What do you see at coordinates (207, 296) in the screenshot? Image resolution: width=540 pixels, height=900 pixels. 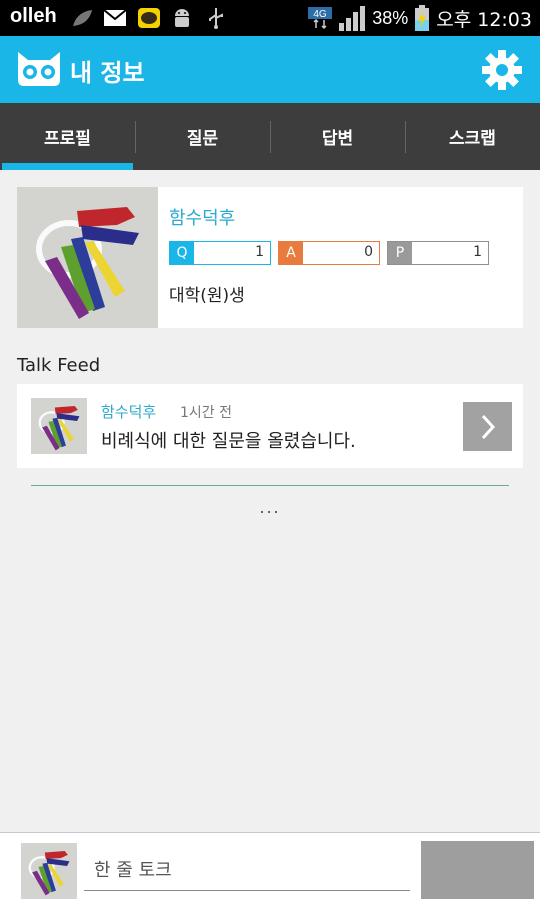 I see `user-grade: 대학(원)생` at bounding box center [207, 296].